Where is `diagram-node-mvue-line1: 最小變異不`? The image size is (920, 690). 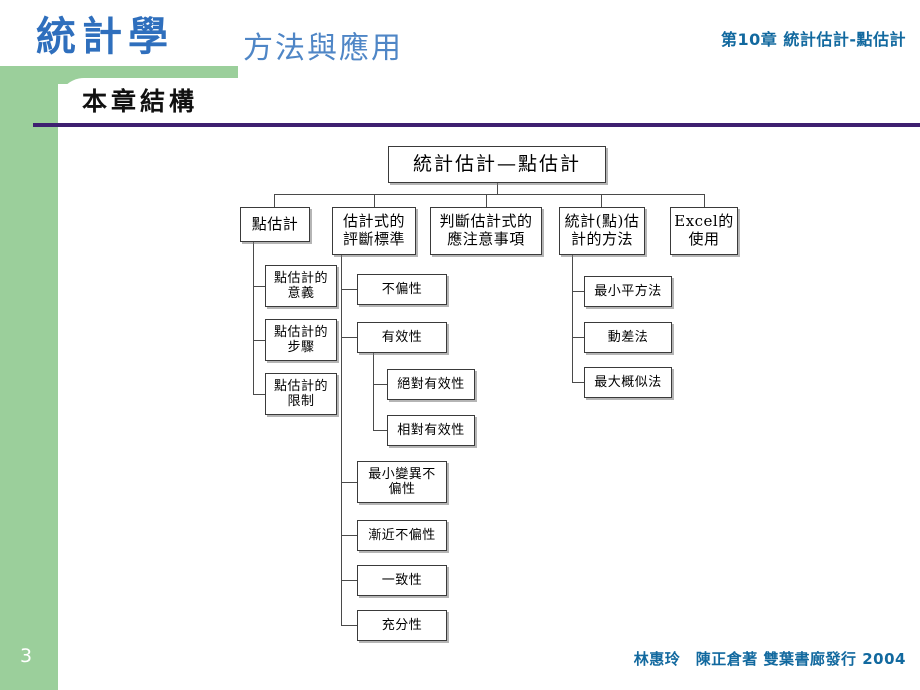 diagram-node-mvue-line1: 最小變異不 is located at coordinates (402, 474).